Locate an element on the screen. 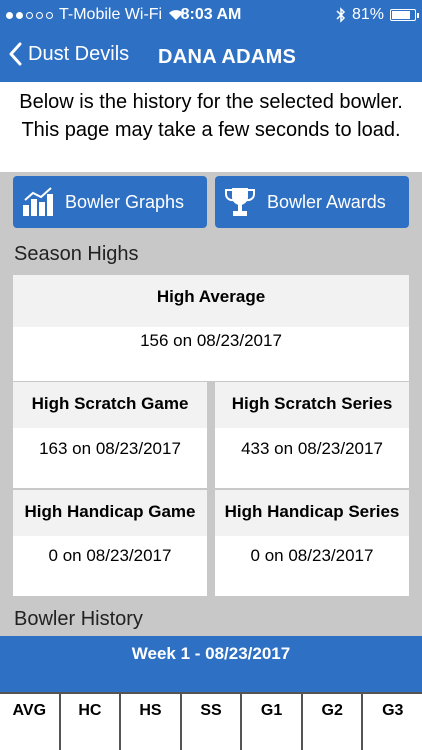 This screenshot has width=422, height=750. battery-fill is located at coordinates (401, 15).